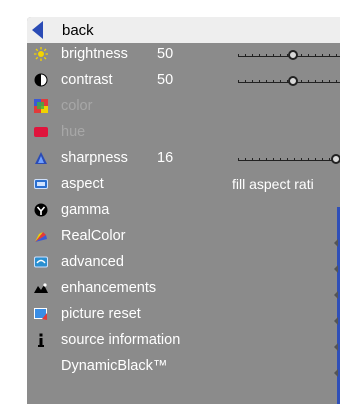 The width and height of the screenshot is (340, 404). Describe the element at coordinates (41, 236) in the screenshot. I see `realcolor-icon` at that location.